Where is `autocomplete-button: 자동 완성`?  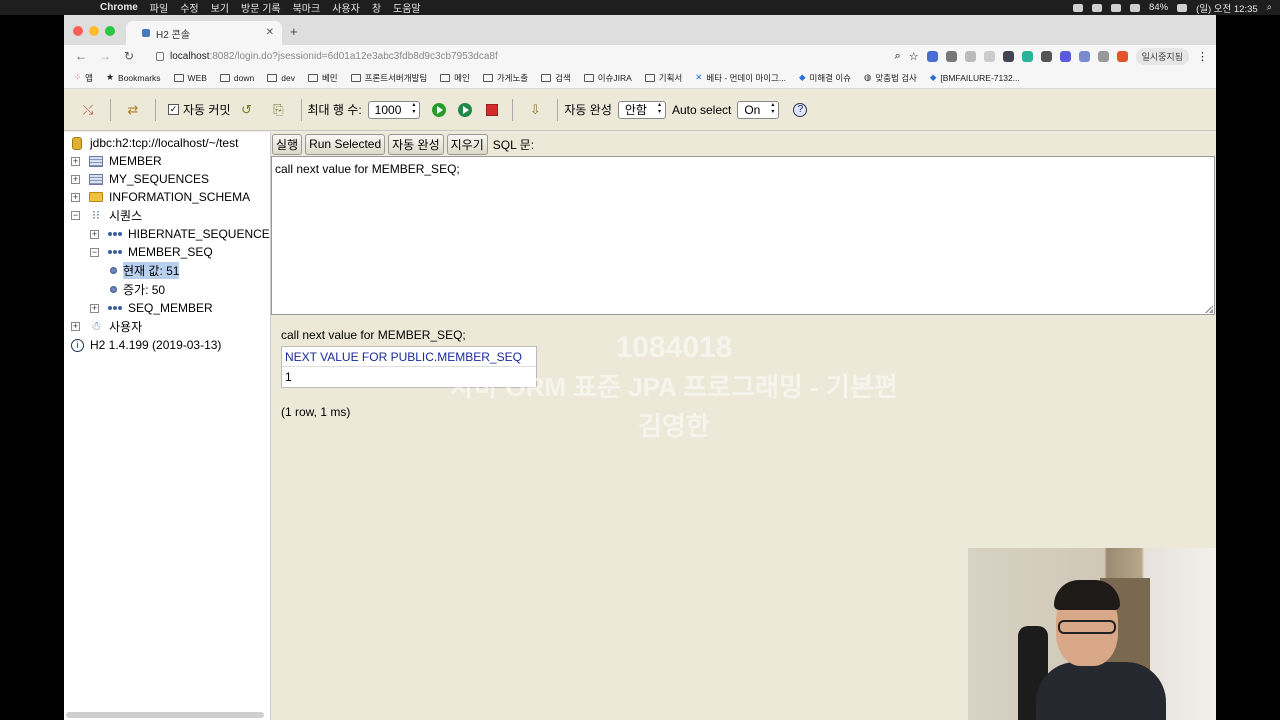
autocomplete-button: 자동 완성 is located at coordinates (416, 144).